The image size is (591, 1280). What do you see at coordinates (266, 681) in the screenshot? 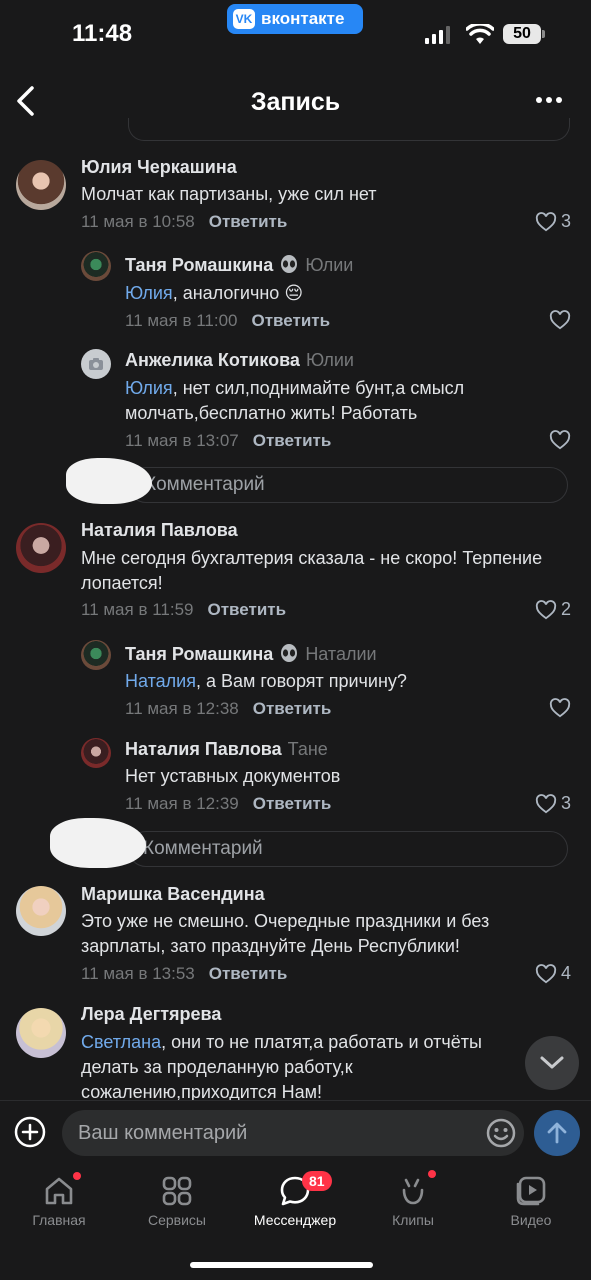
I see `reply-text: Наталия, а Вам говорят причину?` at bounding box center [266, 681].